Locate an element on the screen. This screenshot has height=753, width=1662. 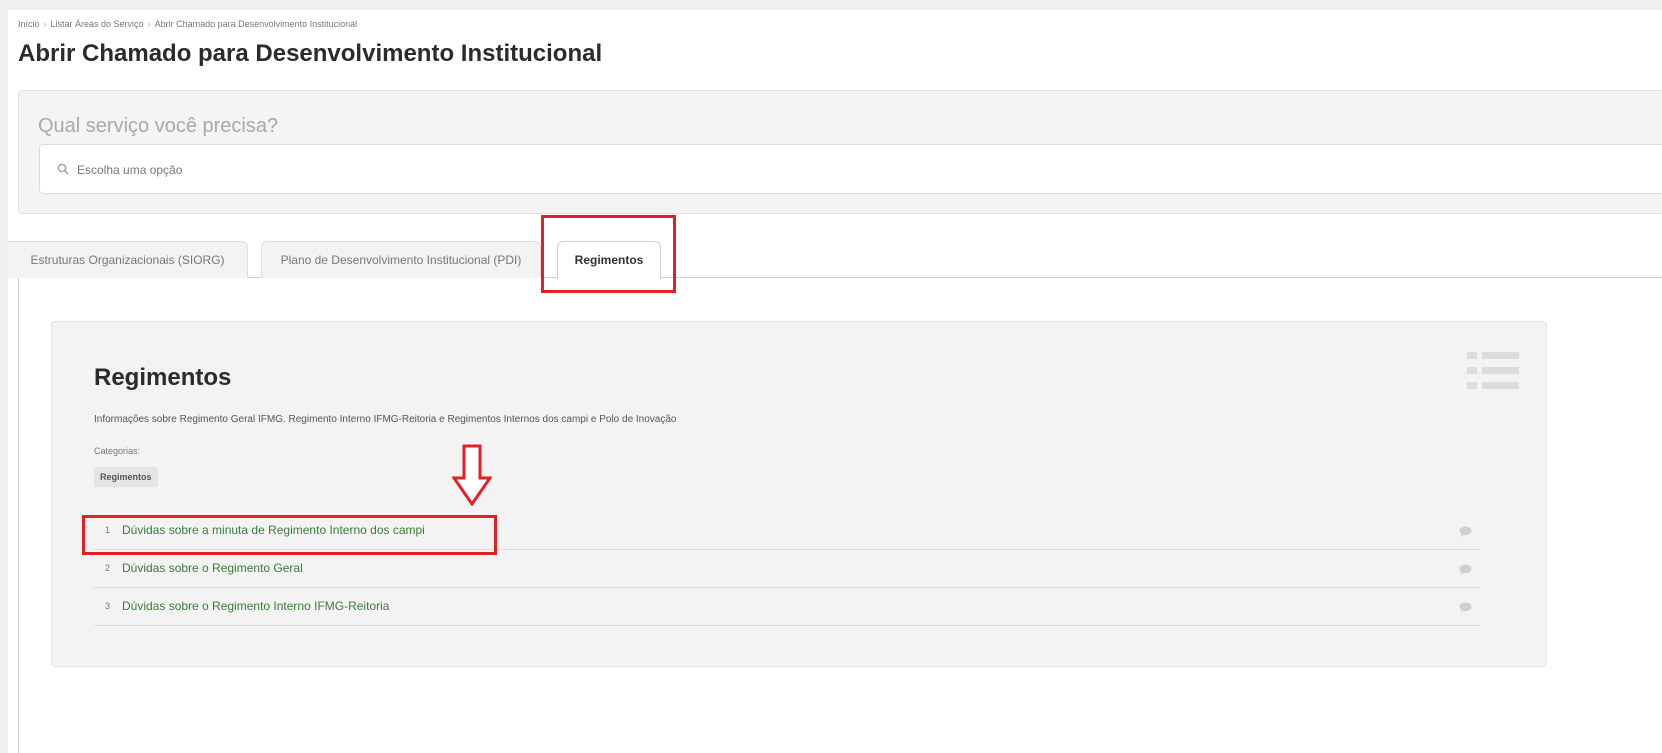
service-number: 2 is located at coordinates (108, 568).